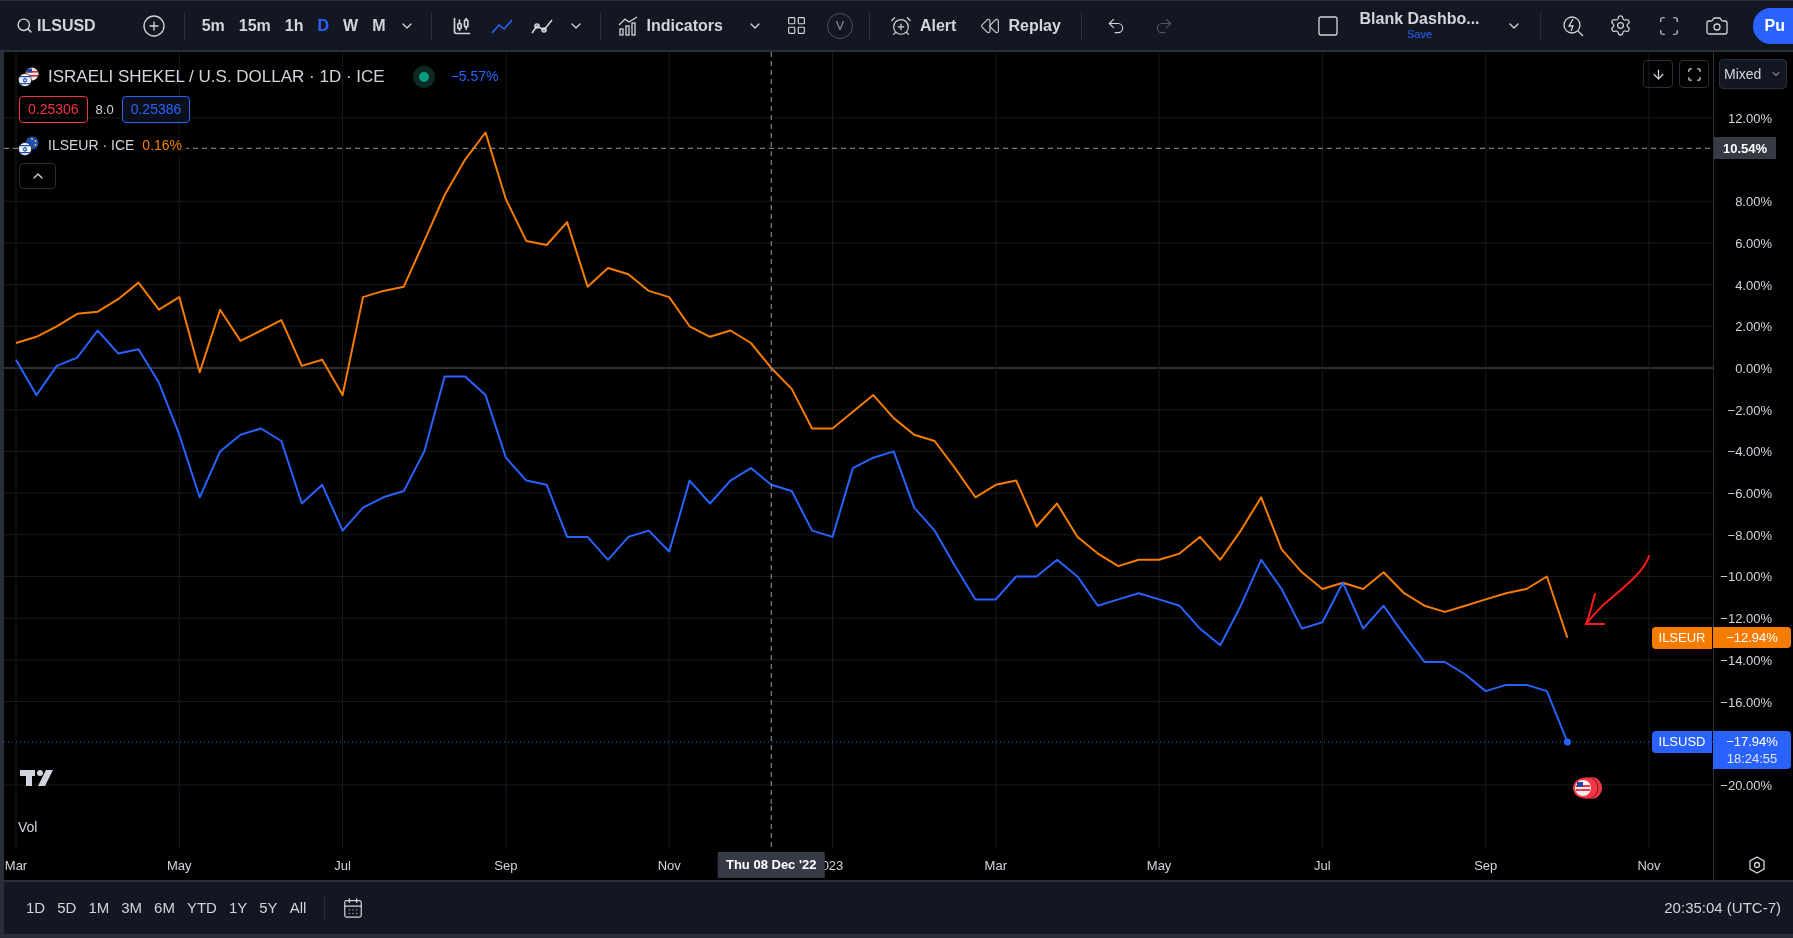  Describe the element at coordinates (1749, 118) in the screenshot. I see `axis-label: 12.00%` at that location.